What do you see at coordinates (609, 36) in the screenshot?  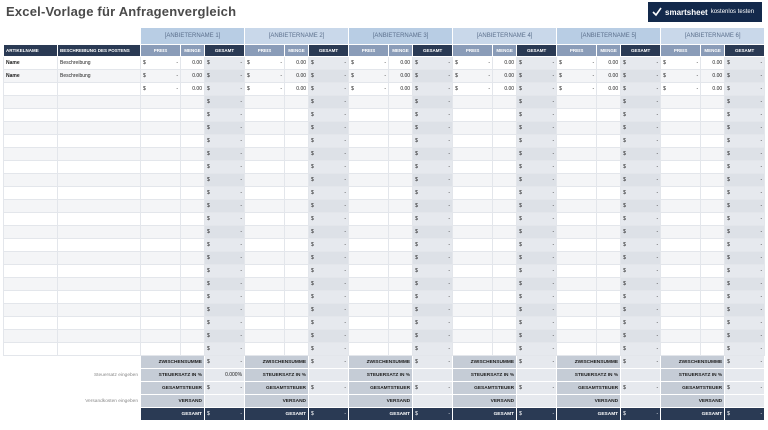 I see `vendor-name-5: [ANBIETERNAME 5]` at bounding box center [609, 36].